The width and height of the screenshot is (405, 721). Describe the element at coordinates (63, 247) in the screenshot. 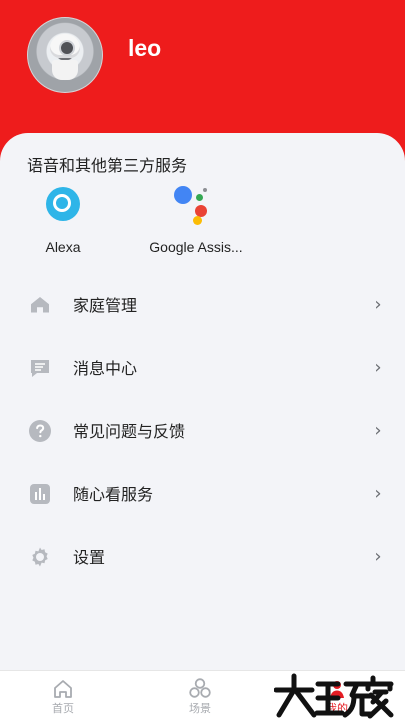

I see `alexa-label: Alexa` at that location.